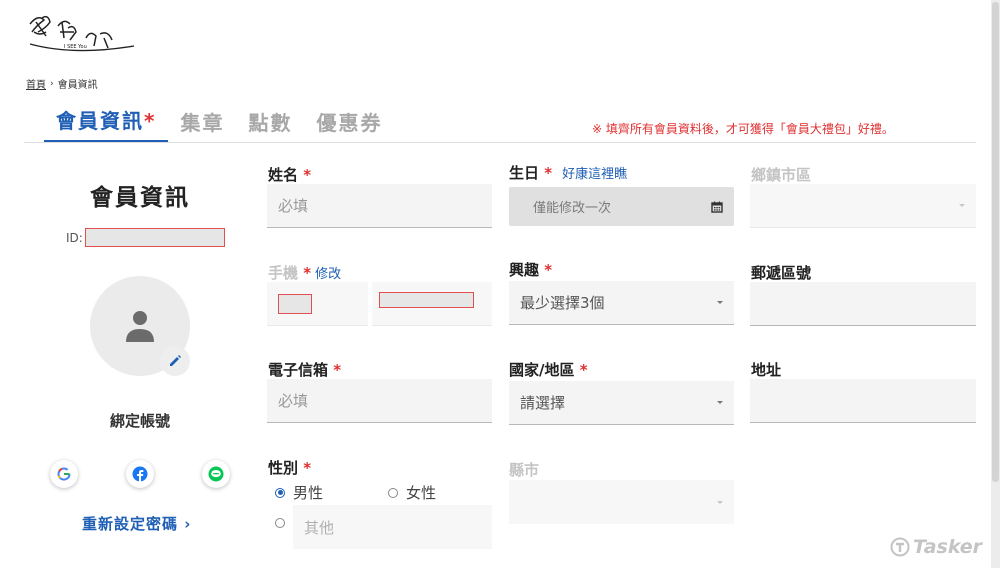 The width and height of the screenshot is (1000, 568). I want to click on member-id-row: ID:, so click(145, 237).